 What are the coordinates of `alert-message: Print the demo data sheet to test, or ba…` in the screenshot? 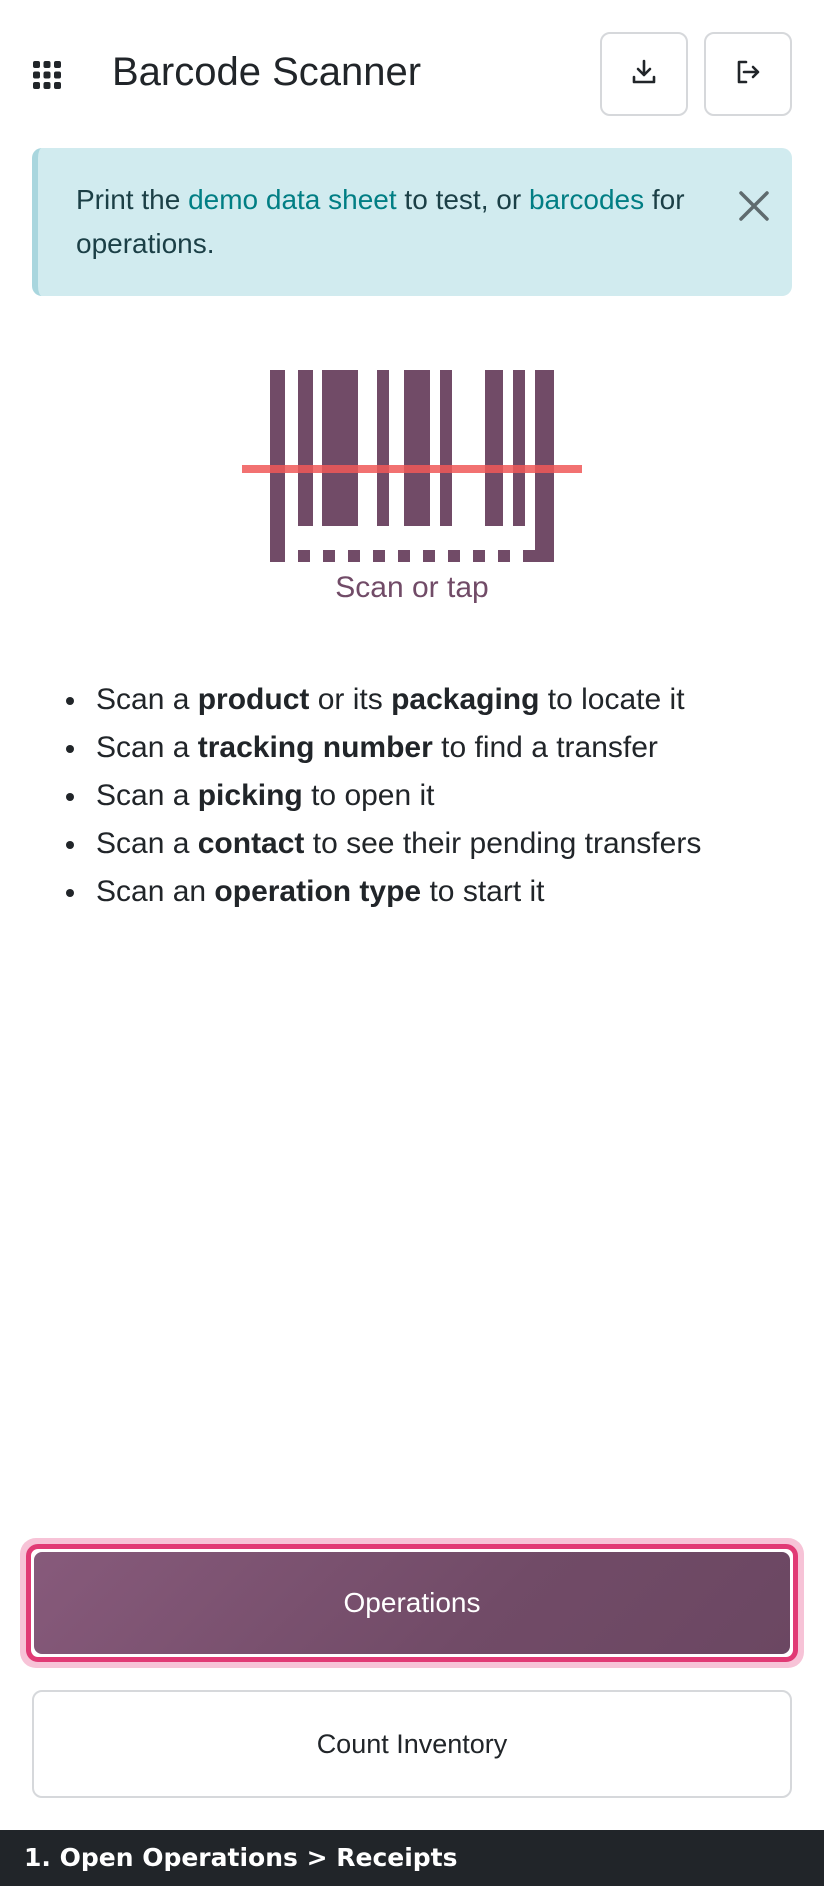 It's located at (396, 222).